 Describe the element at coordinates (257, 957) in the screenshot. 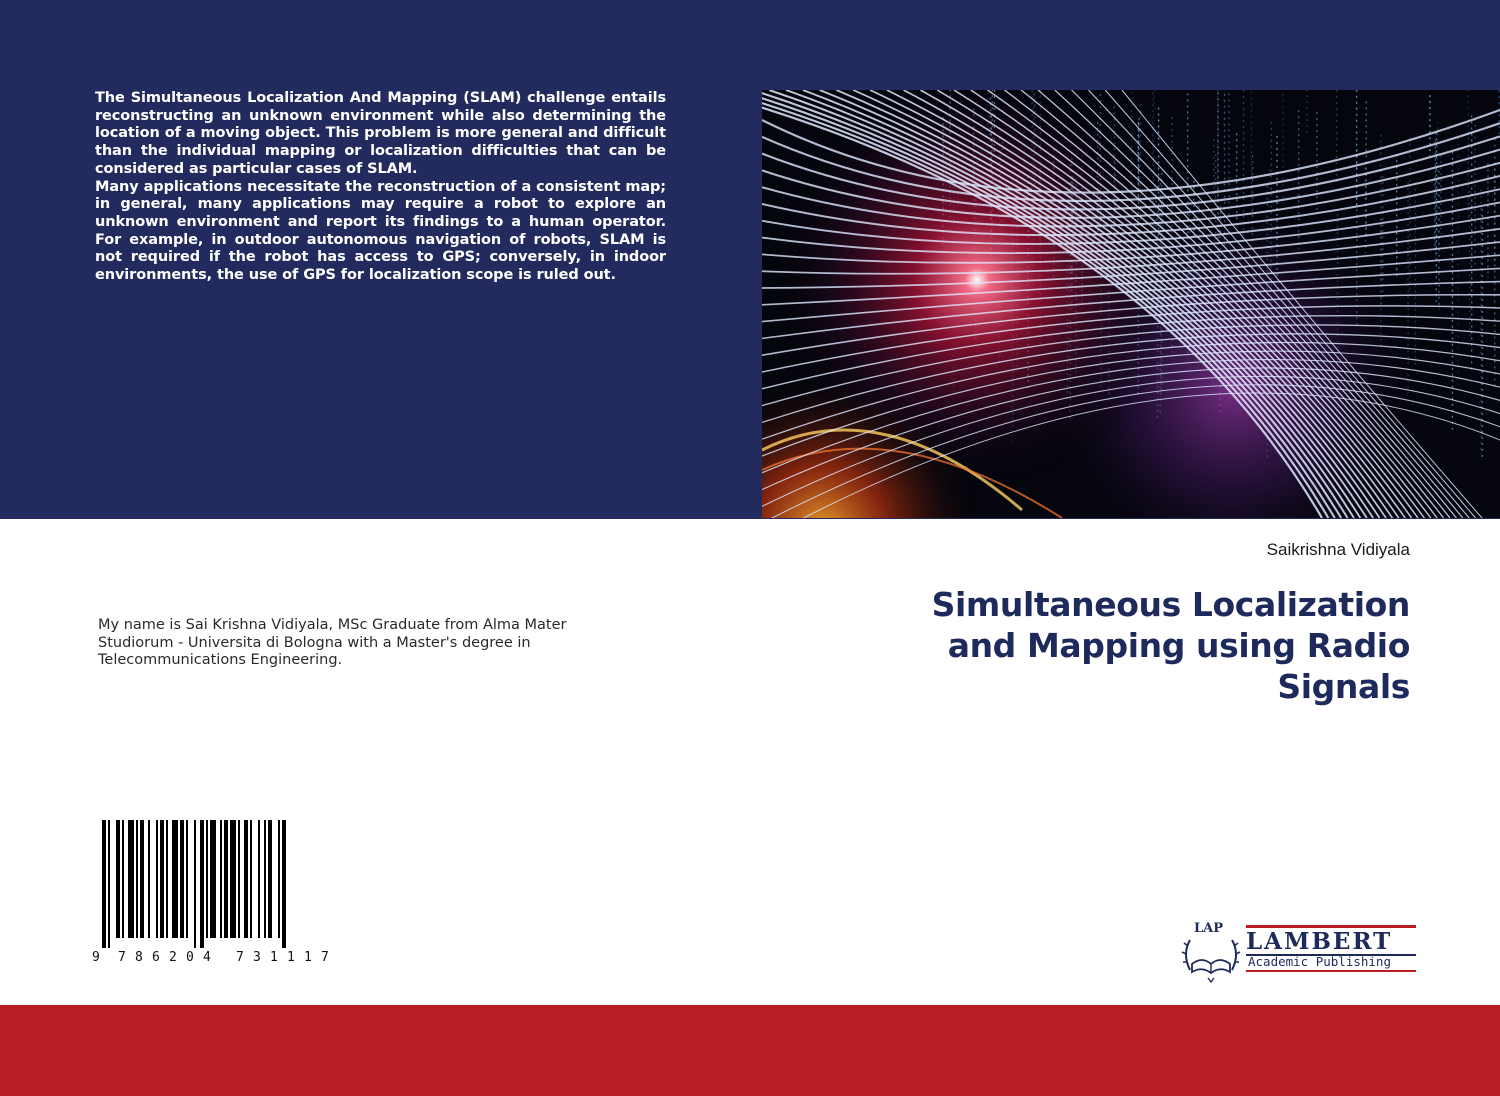

I see `barcode-digit: 3` at that location.